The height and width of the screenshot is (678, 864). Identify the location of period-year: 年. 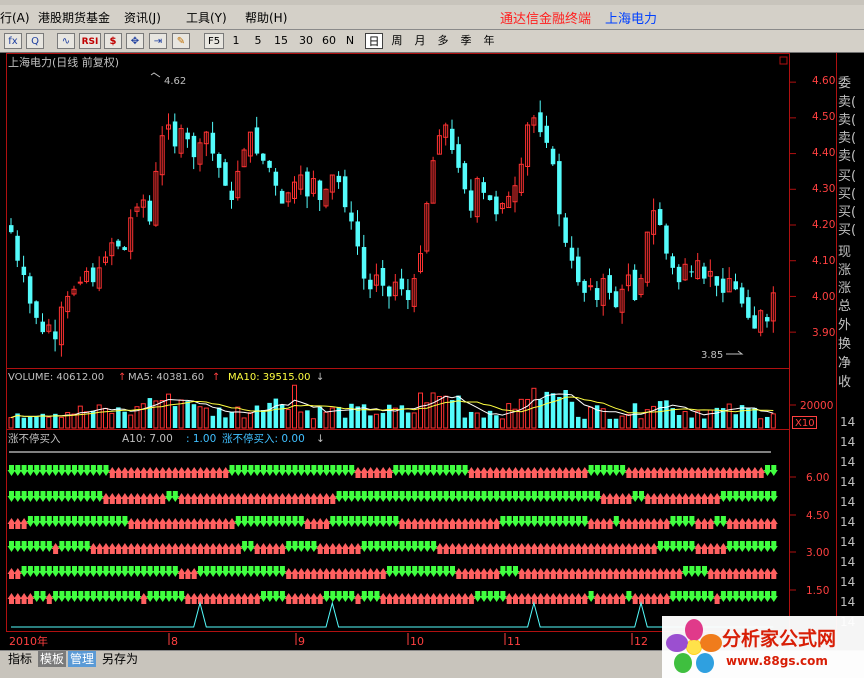
(489, 41).